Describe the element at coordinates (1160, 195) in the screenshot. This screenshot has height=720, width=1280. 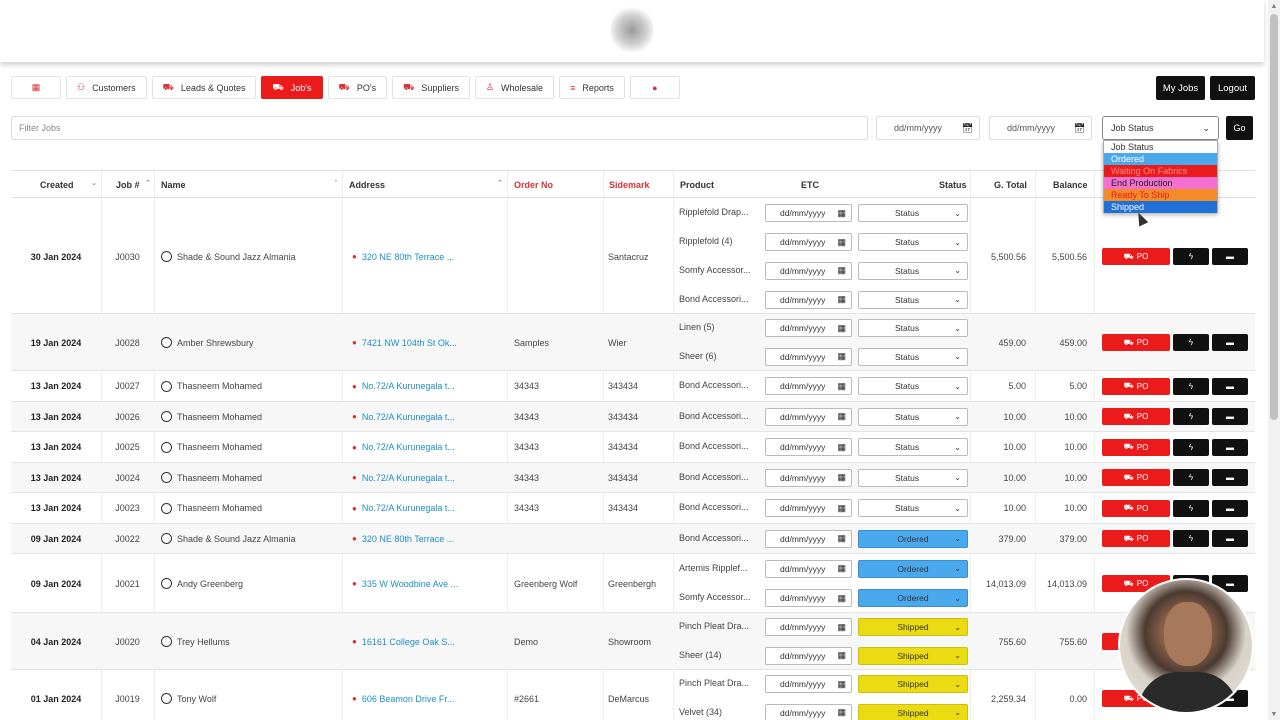
I see `status-option: Ready To Ship` at that location.